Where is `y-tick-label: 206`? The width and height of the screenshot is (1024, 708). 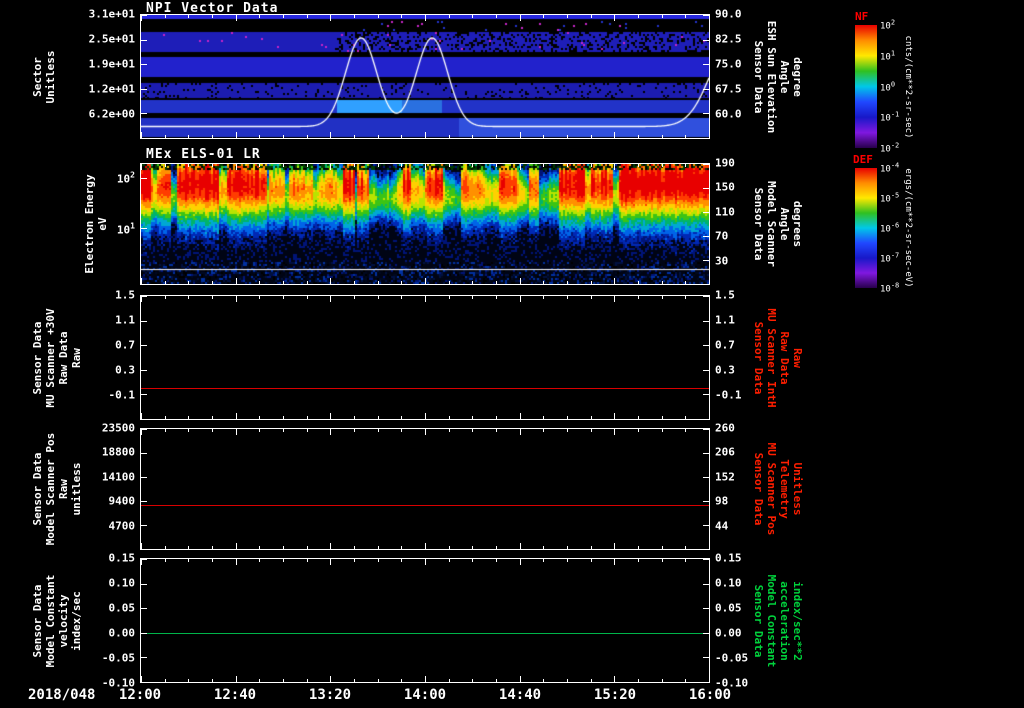 y-tick-label: 206 is located at coordinates (725, 452).